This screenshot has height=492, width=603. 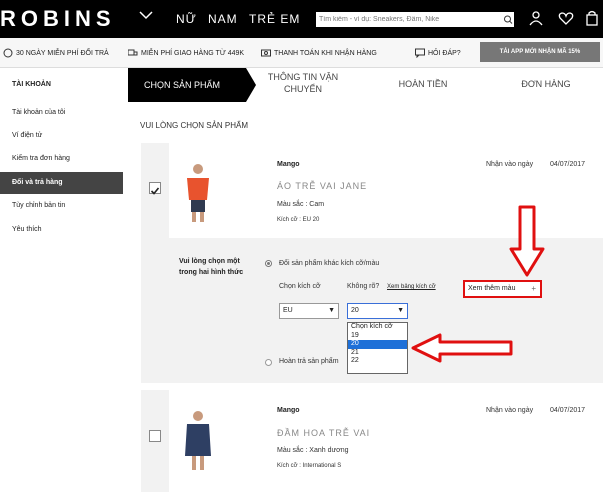 I want to click on sidebar-item-my-account: Tài khoản của tôi, so click(x=38, y=112).